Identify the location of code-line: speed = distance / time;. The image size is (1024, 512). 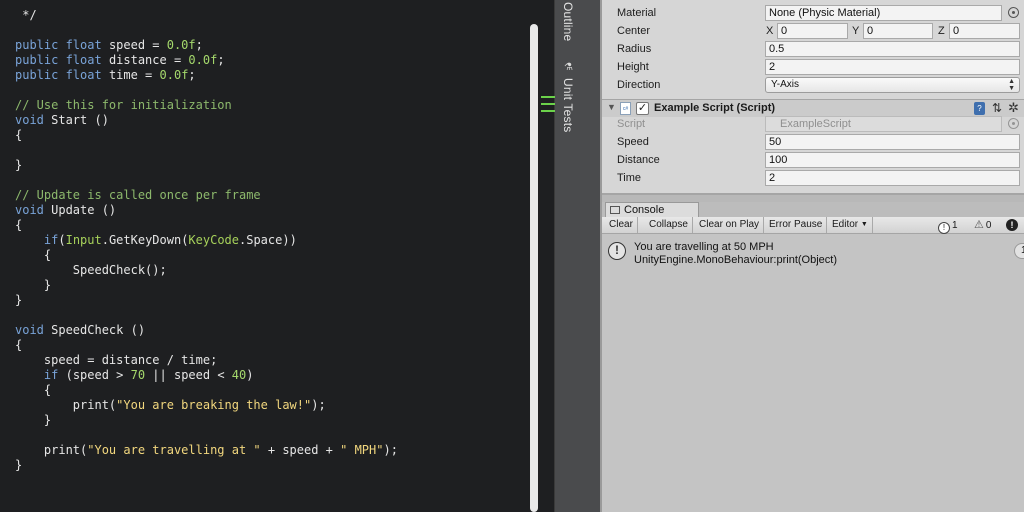
(116, 360).